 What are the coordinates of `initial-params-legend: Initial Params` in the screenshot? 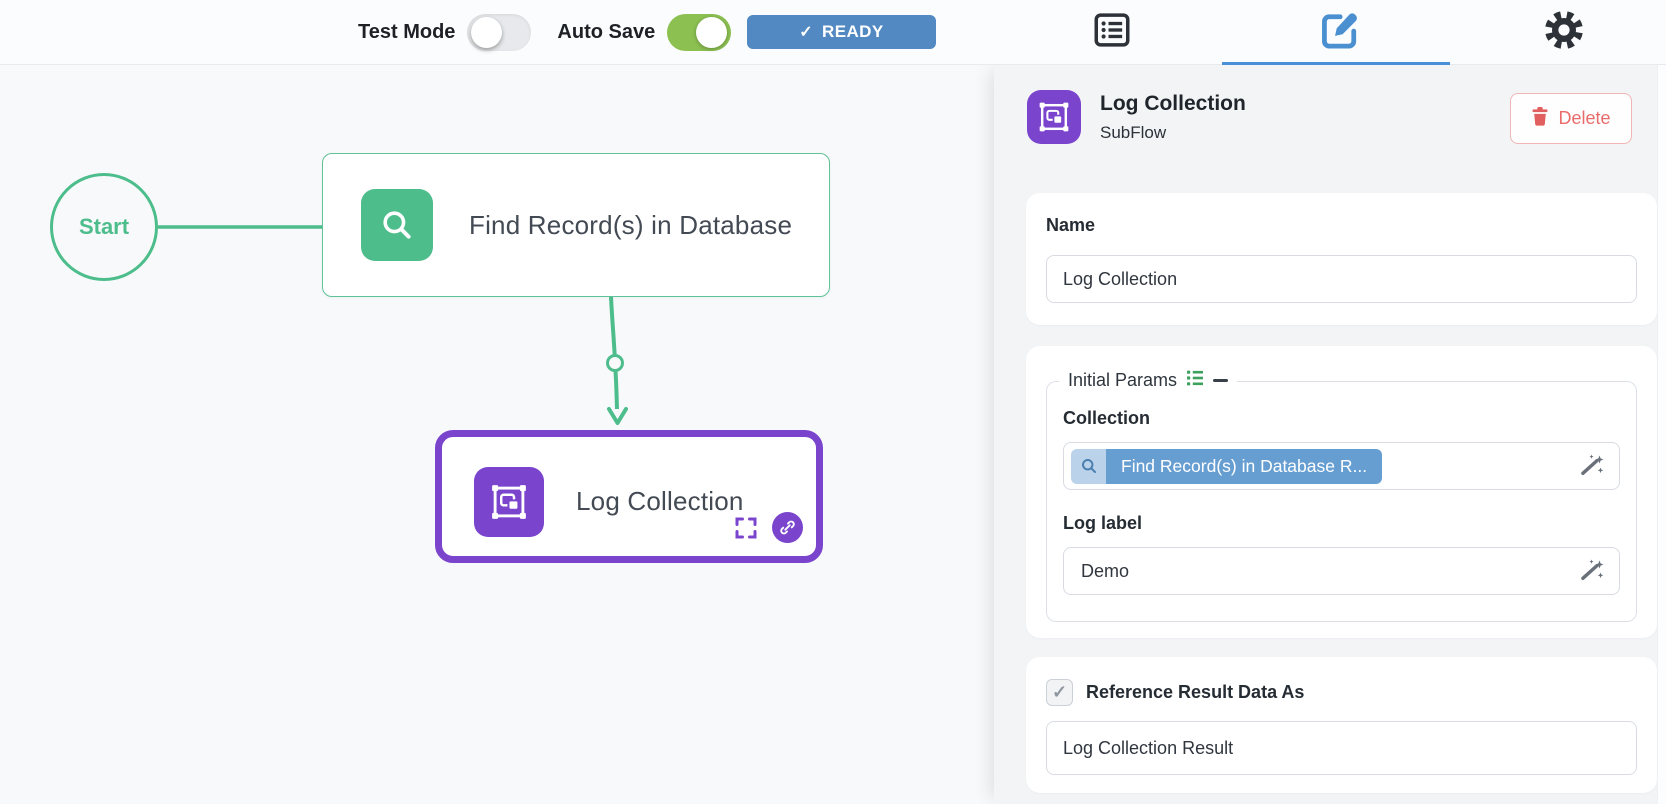 It's located at (1148, 380).